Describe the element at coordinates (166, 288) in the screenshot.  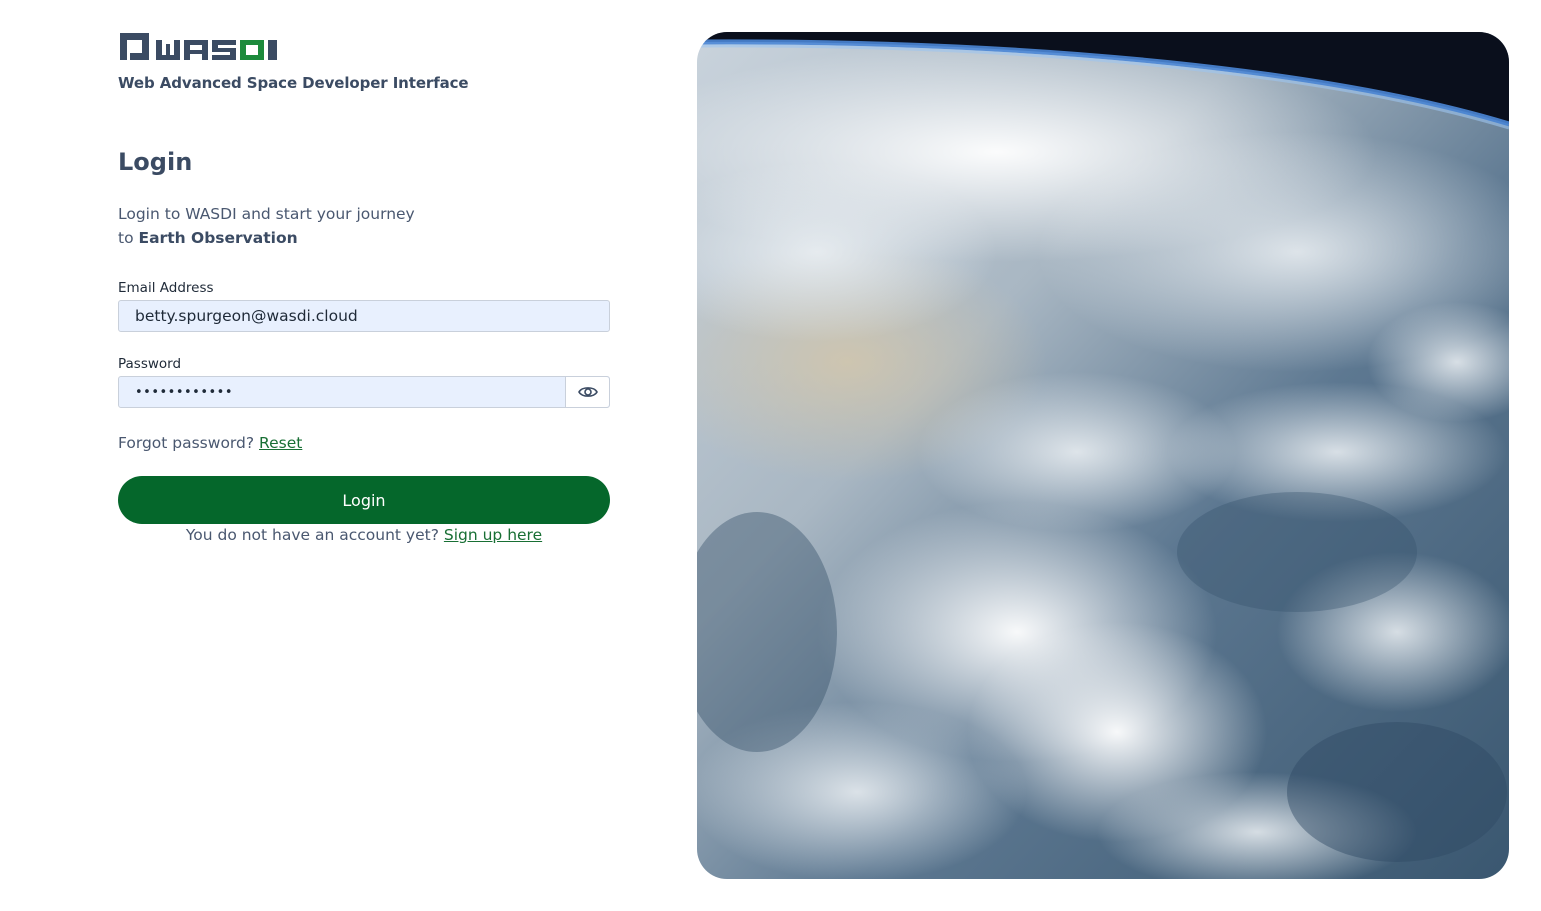
I see `email-label: Email Address` at that location.